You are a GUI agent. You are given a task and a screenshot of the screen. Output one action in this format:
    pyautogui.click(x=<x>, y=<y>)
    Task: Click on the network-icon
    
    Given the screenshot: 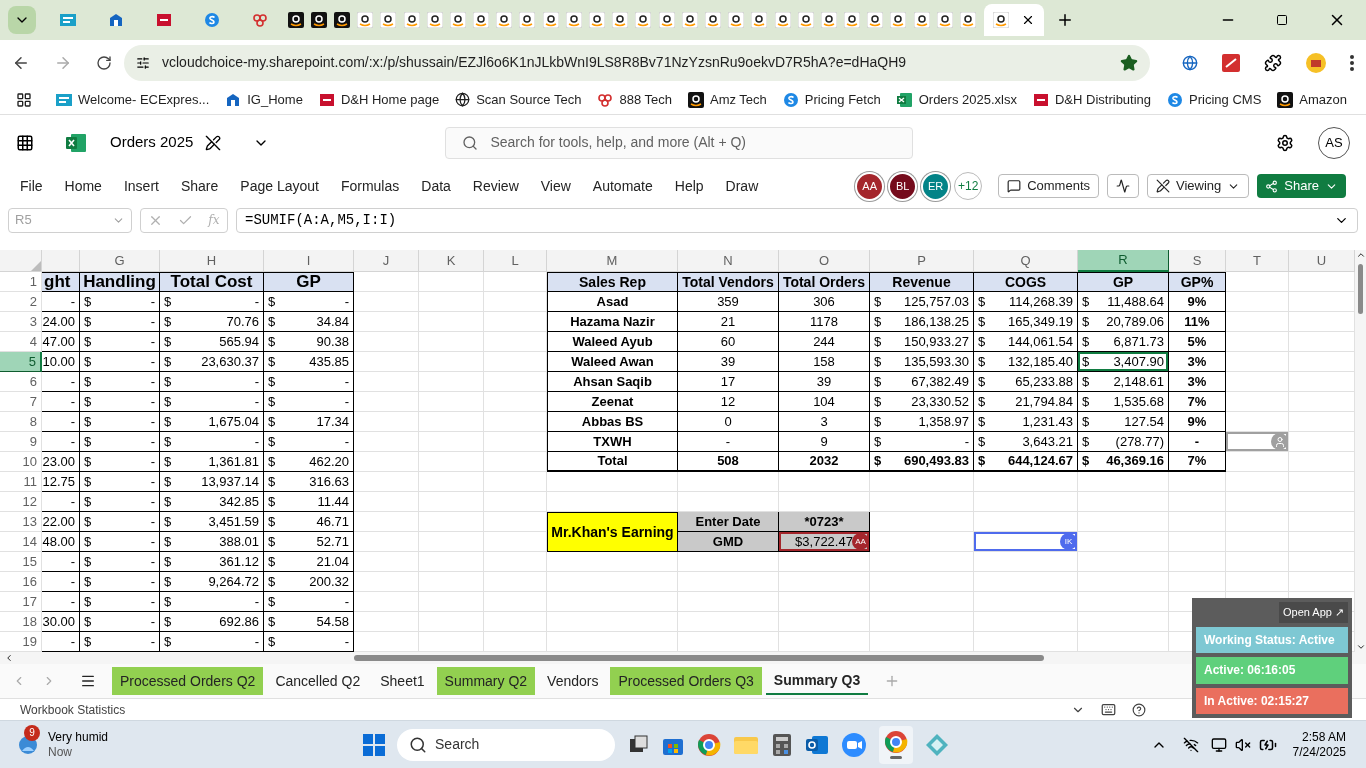 What is the action you would take?
    pyautogui.click(x=1190, y=744)
    